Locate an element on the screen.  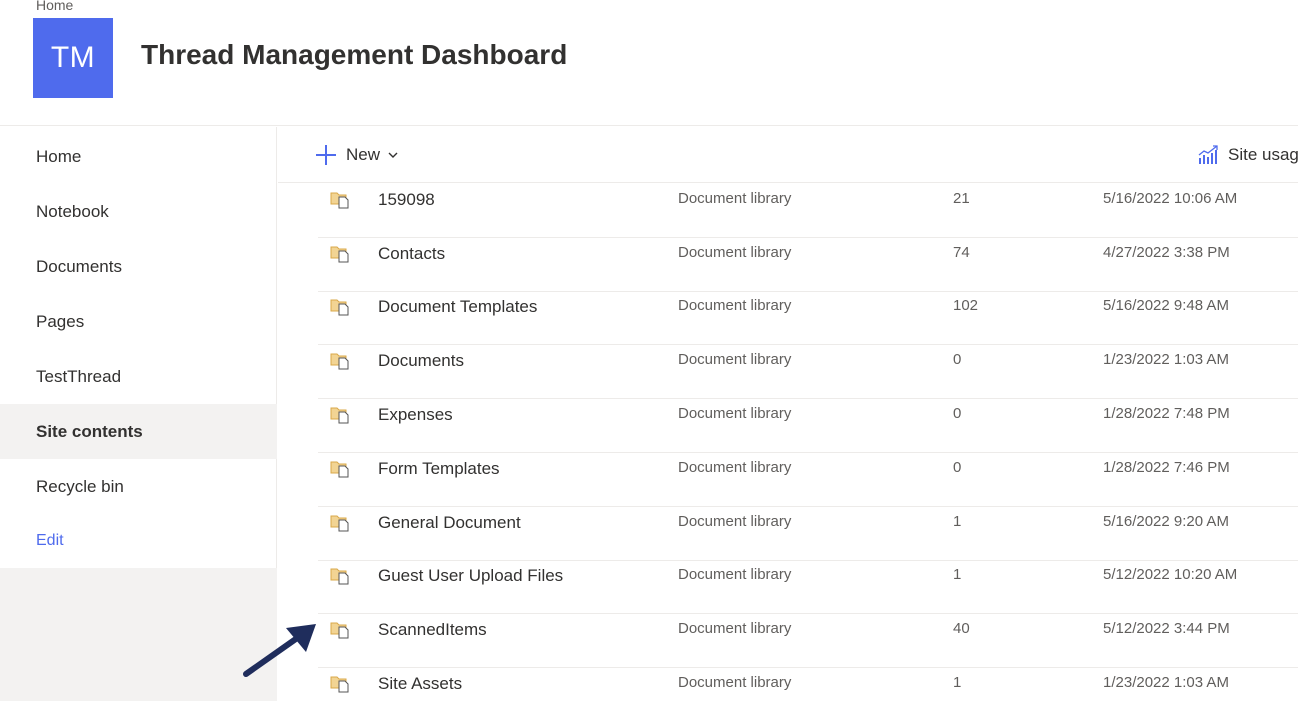
nav-item-site-contents: Site contents is located at coordinates (138, 431).